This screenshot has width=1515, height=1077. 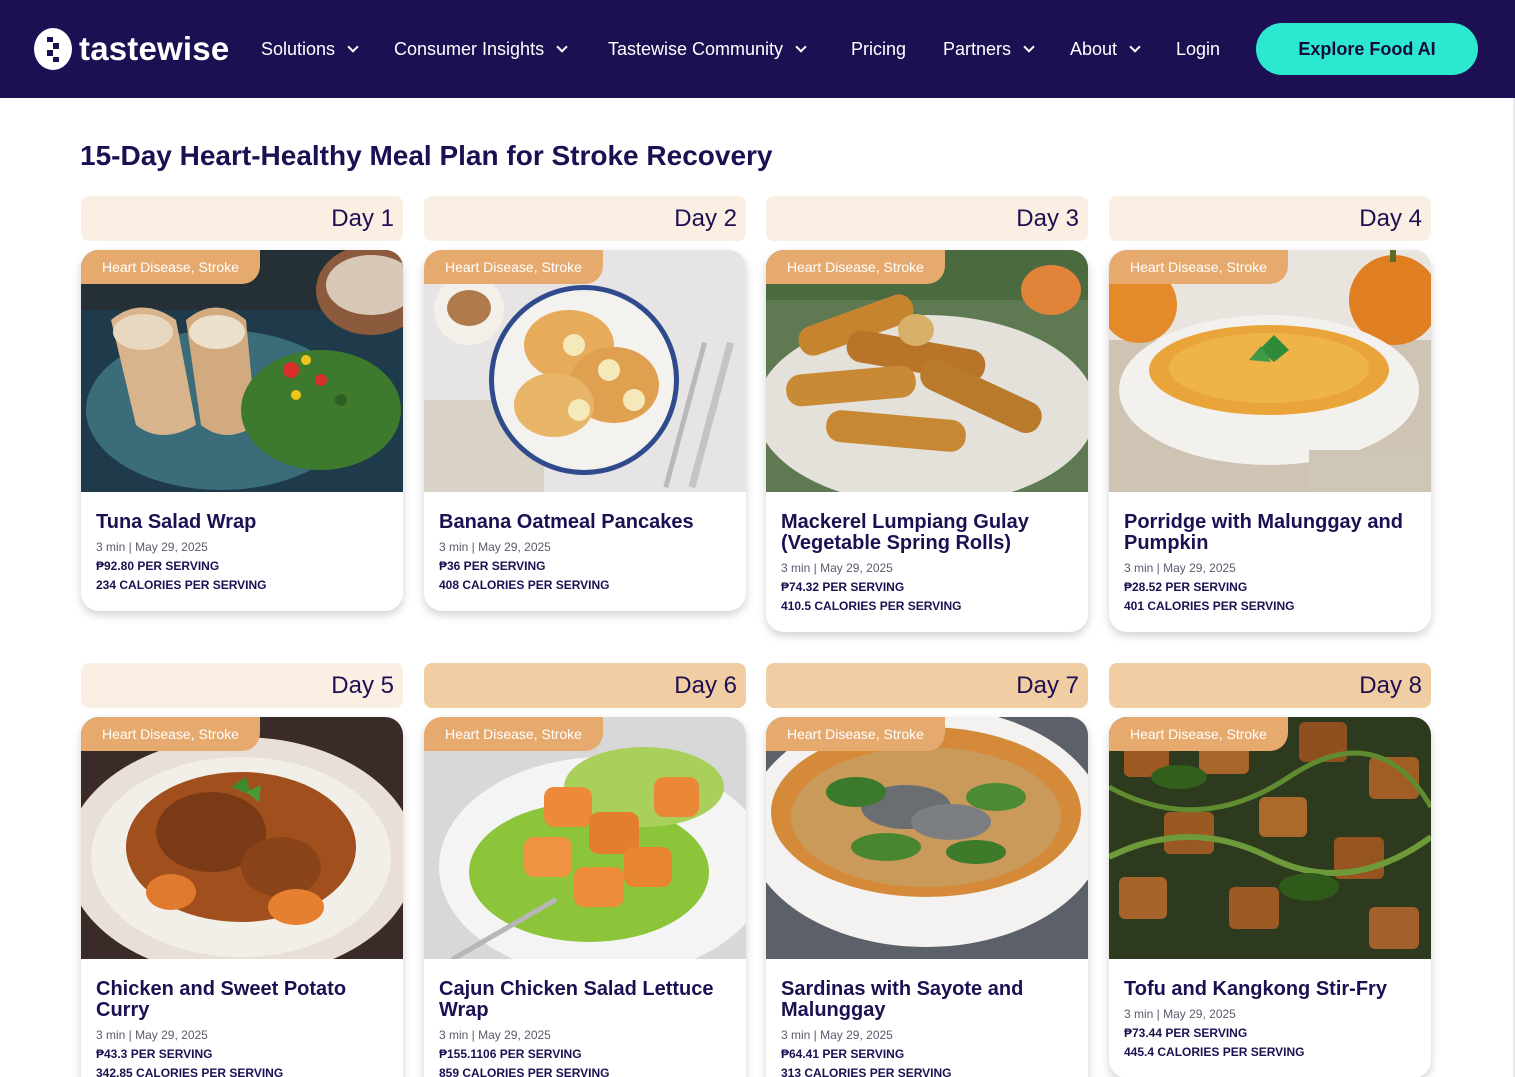 I want to click on day-label: Day 1, so click(x=362, y=218).